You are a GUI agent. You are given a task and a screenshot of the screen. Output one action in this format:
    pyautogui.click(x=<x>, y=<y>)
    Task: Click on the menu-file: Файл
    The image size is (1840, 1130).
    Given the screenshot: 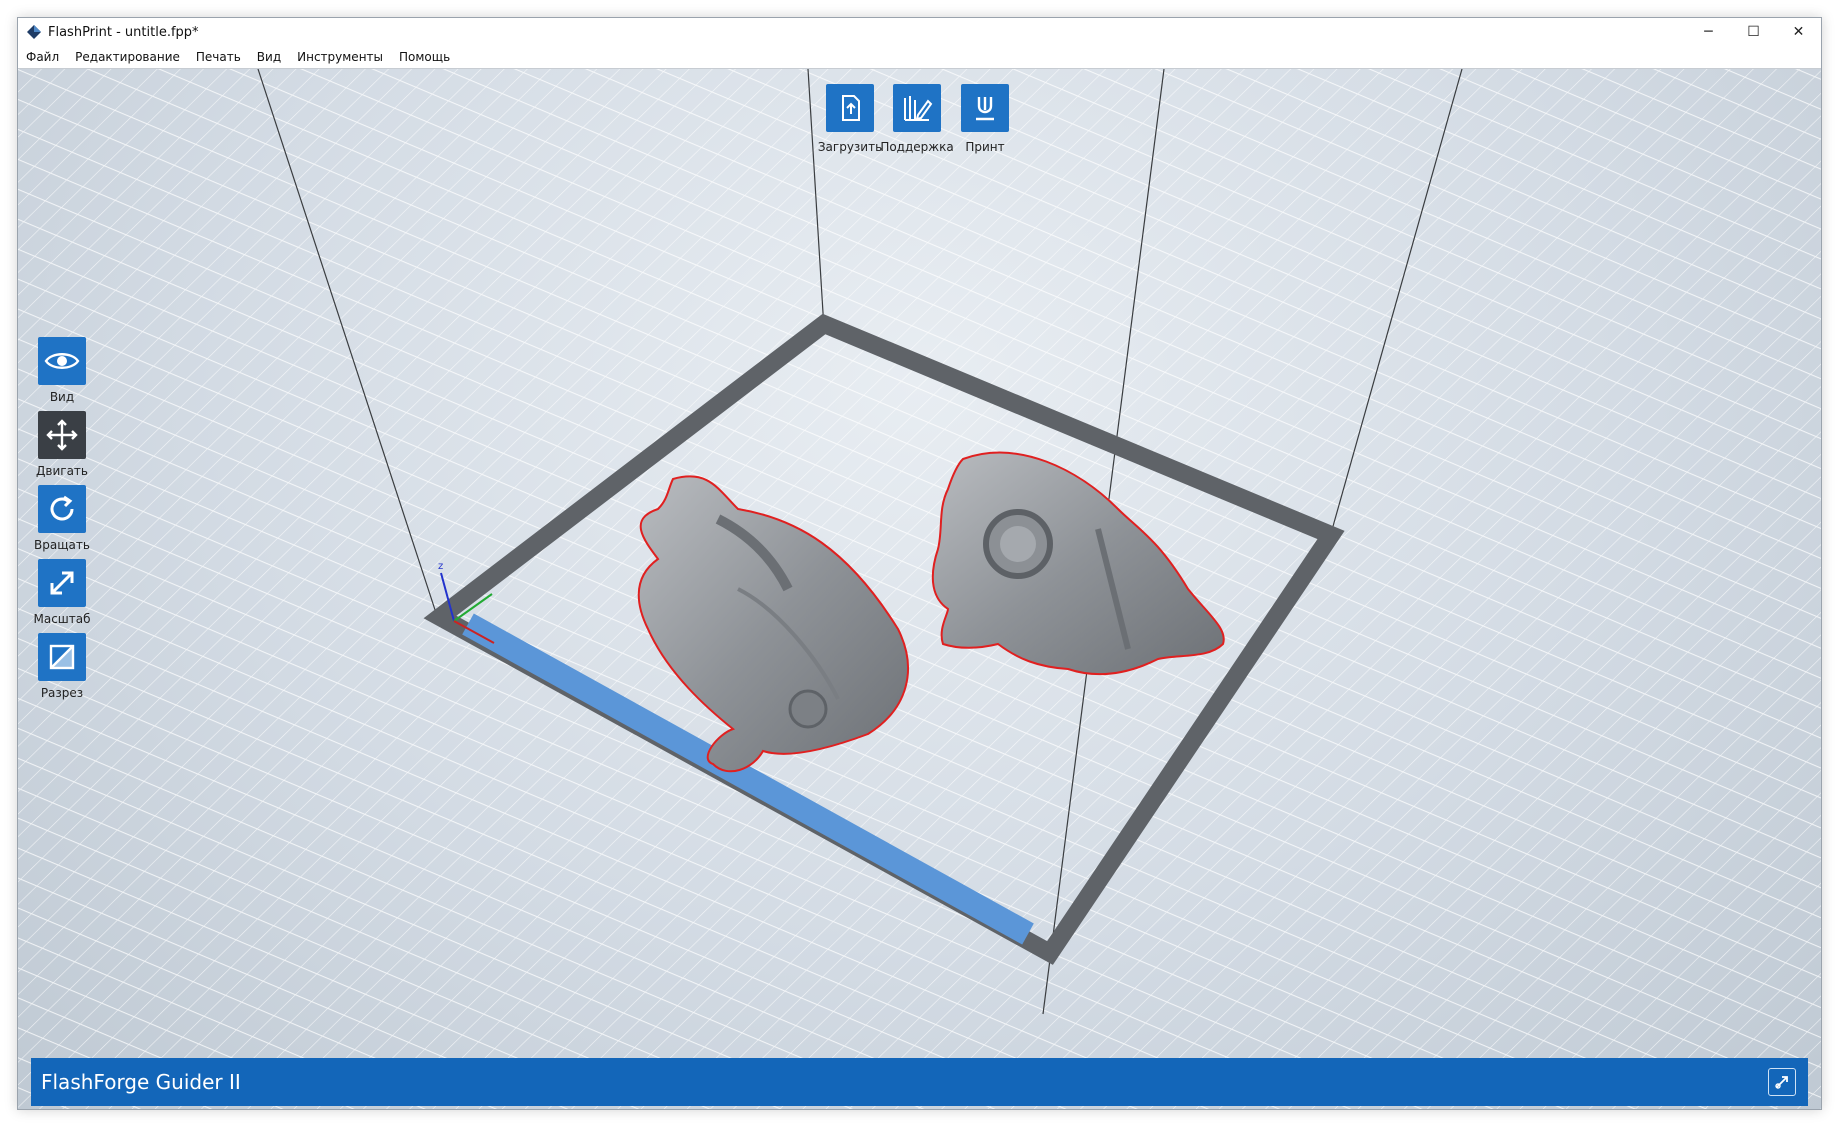 What is the action you would take?
    pyautogui.click(x=42, y=57)
    